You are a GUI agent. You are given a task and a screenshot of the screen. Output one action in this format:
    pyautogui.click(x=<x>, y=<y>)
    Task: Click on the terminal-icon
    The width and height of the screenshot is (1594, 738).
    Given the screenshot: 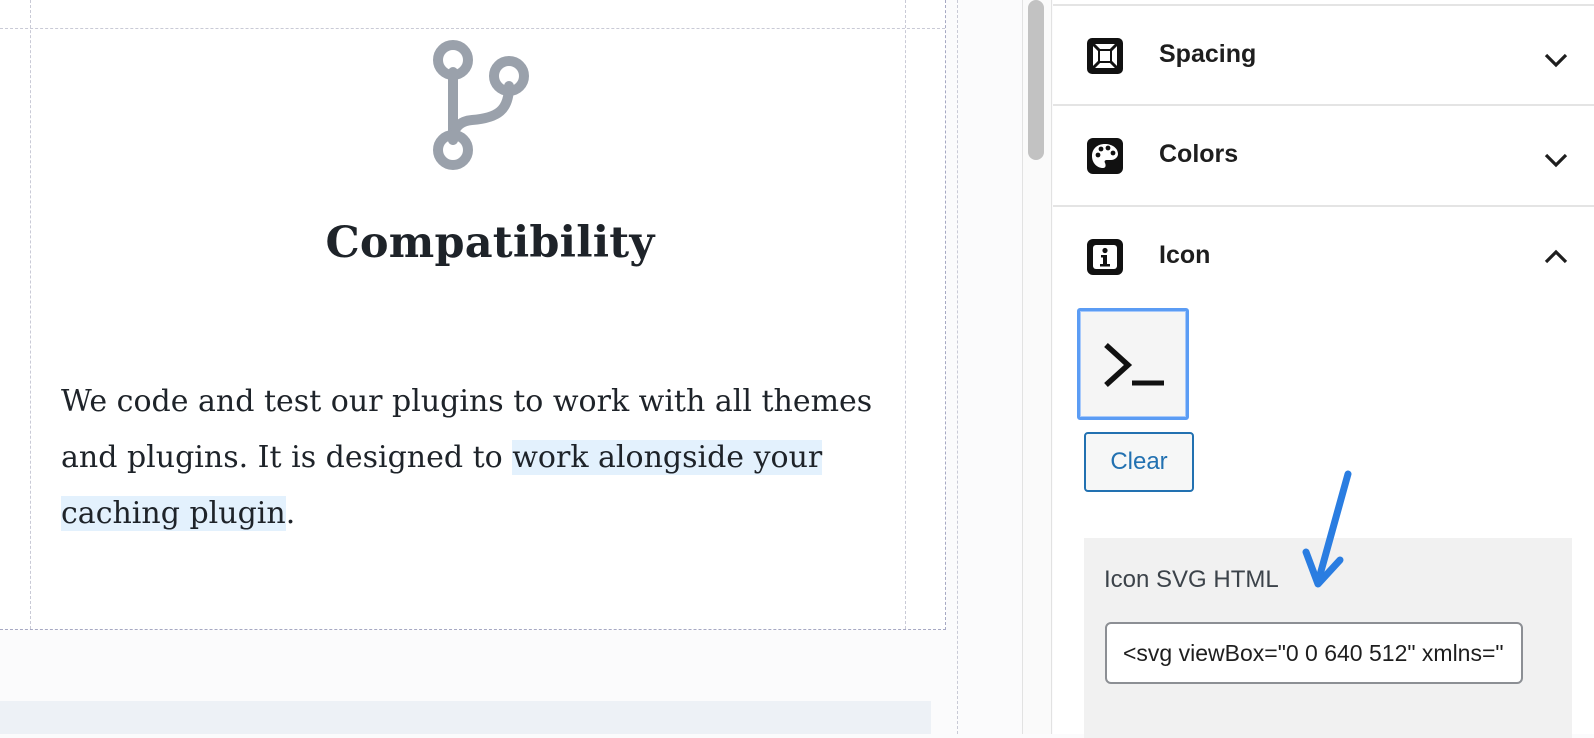 What is the action you would take?
    pyautogui.click(x=1134, y=365)
    